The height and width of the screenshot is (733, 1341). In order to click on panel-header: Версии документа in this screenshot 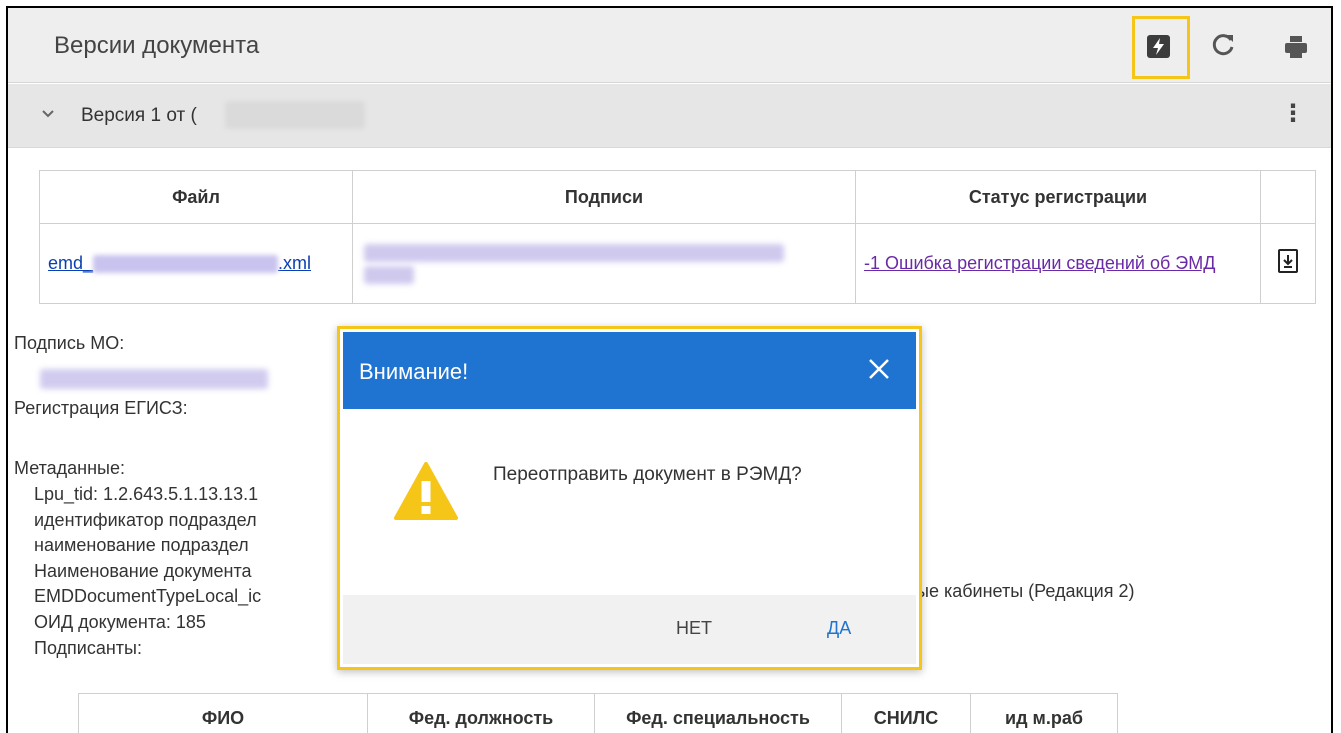, I will do `click(669, 45)`.